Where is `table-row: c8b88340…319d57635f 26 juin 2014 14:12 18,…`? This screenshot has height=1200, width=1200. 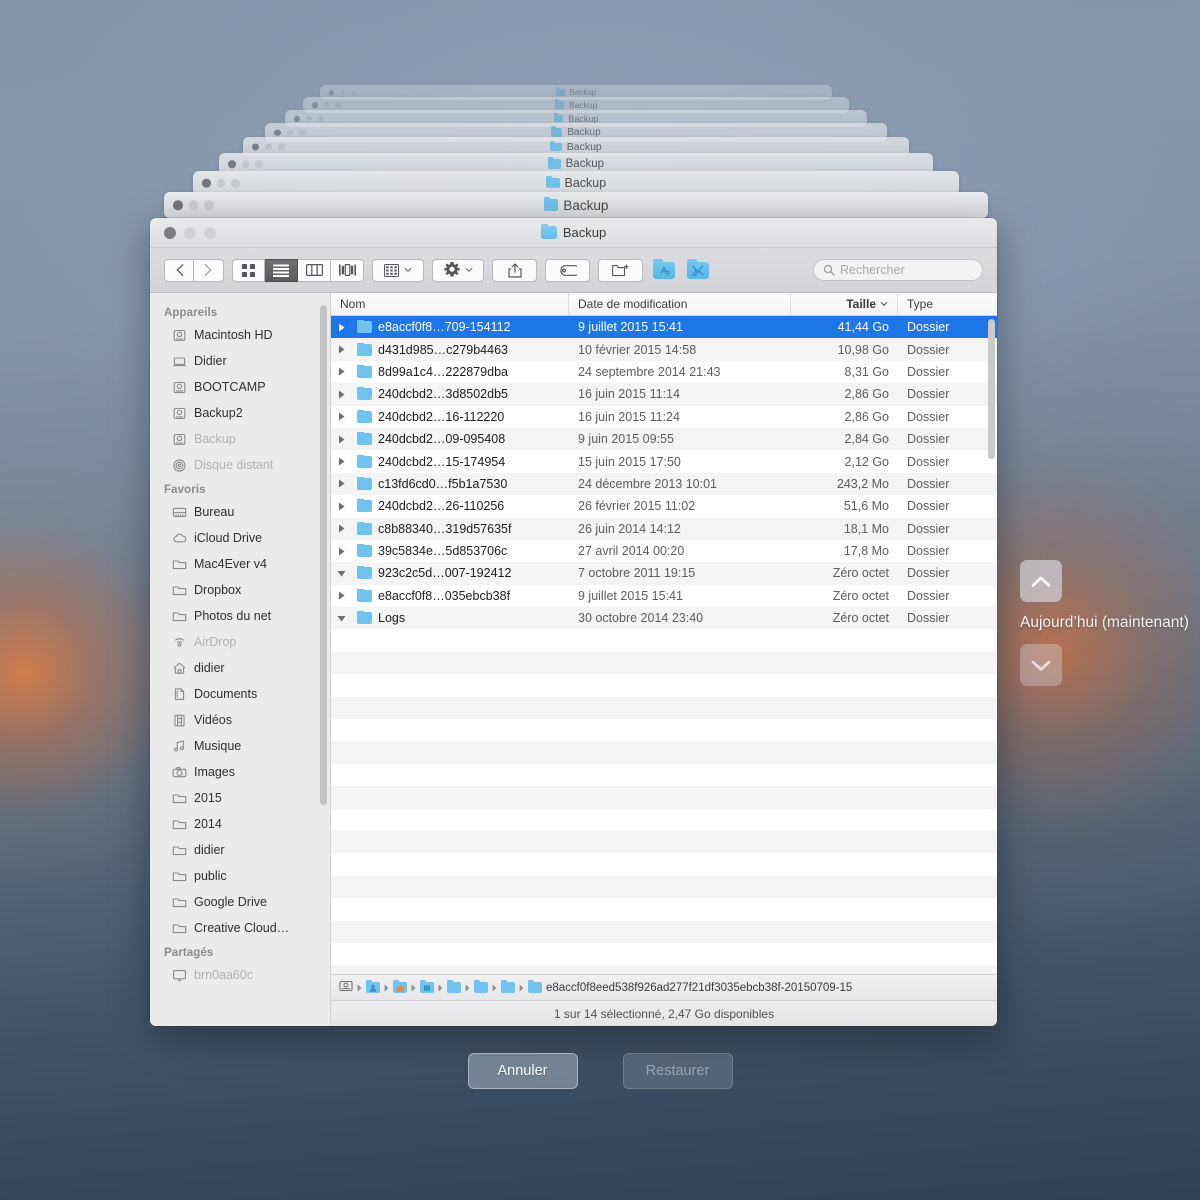 table-row: c8b88340…319d57635f 26 juin 2014 14:12 18,… is located at coordinates (664, 528).